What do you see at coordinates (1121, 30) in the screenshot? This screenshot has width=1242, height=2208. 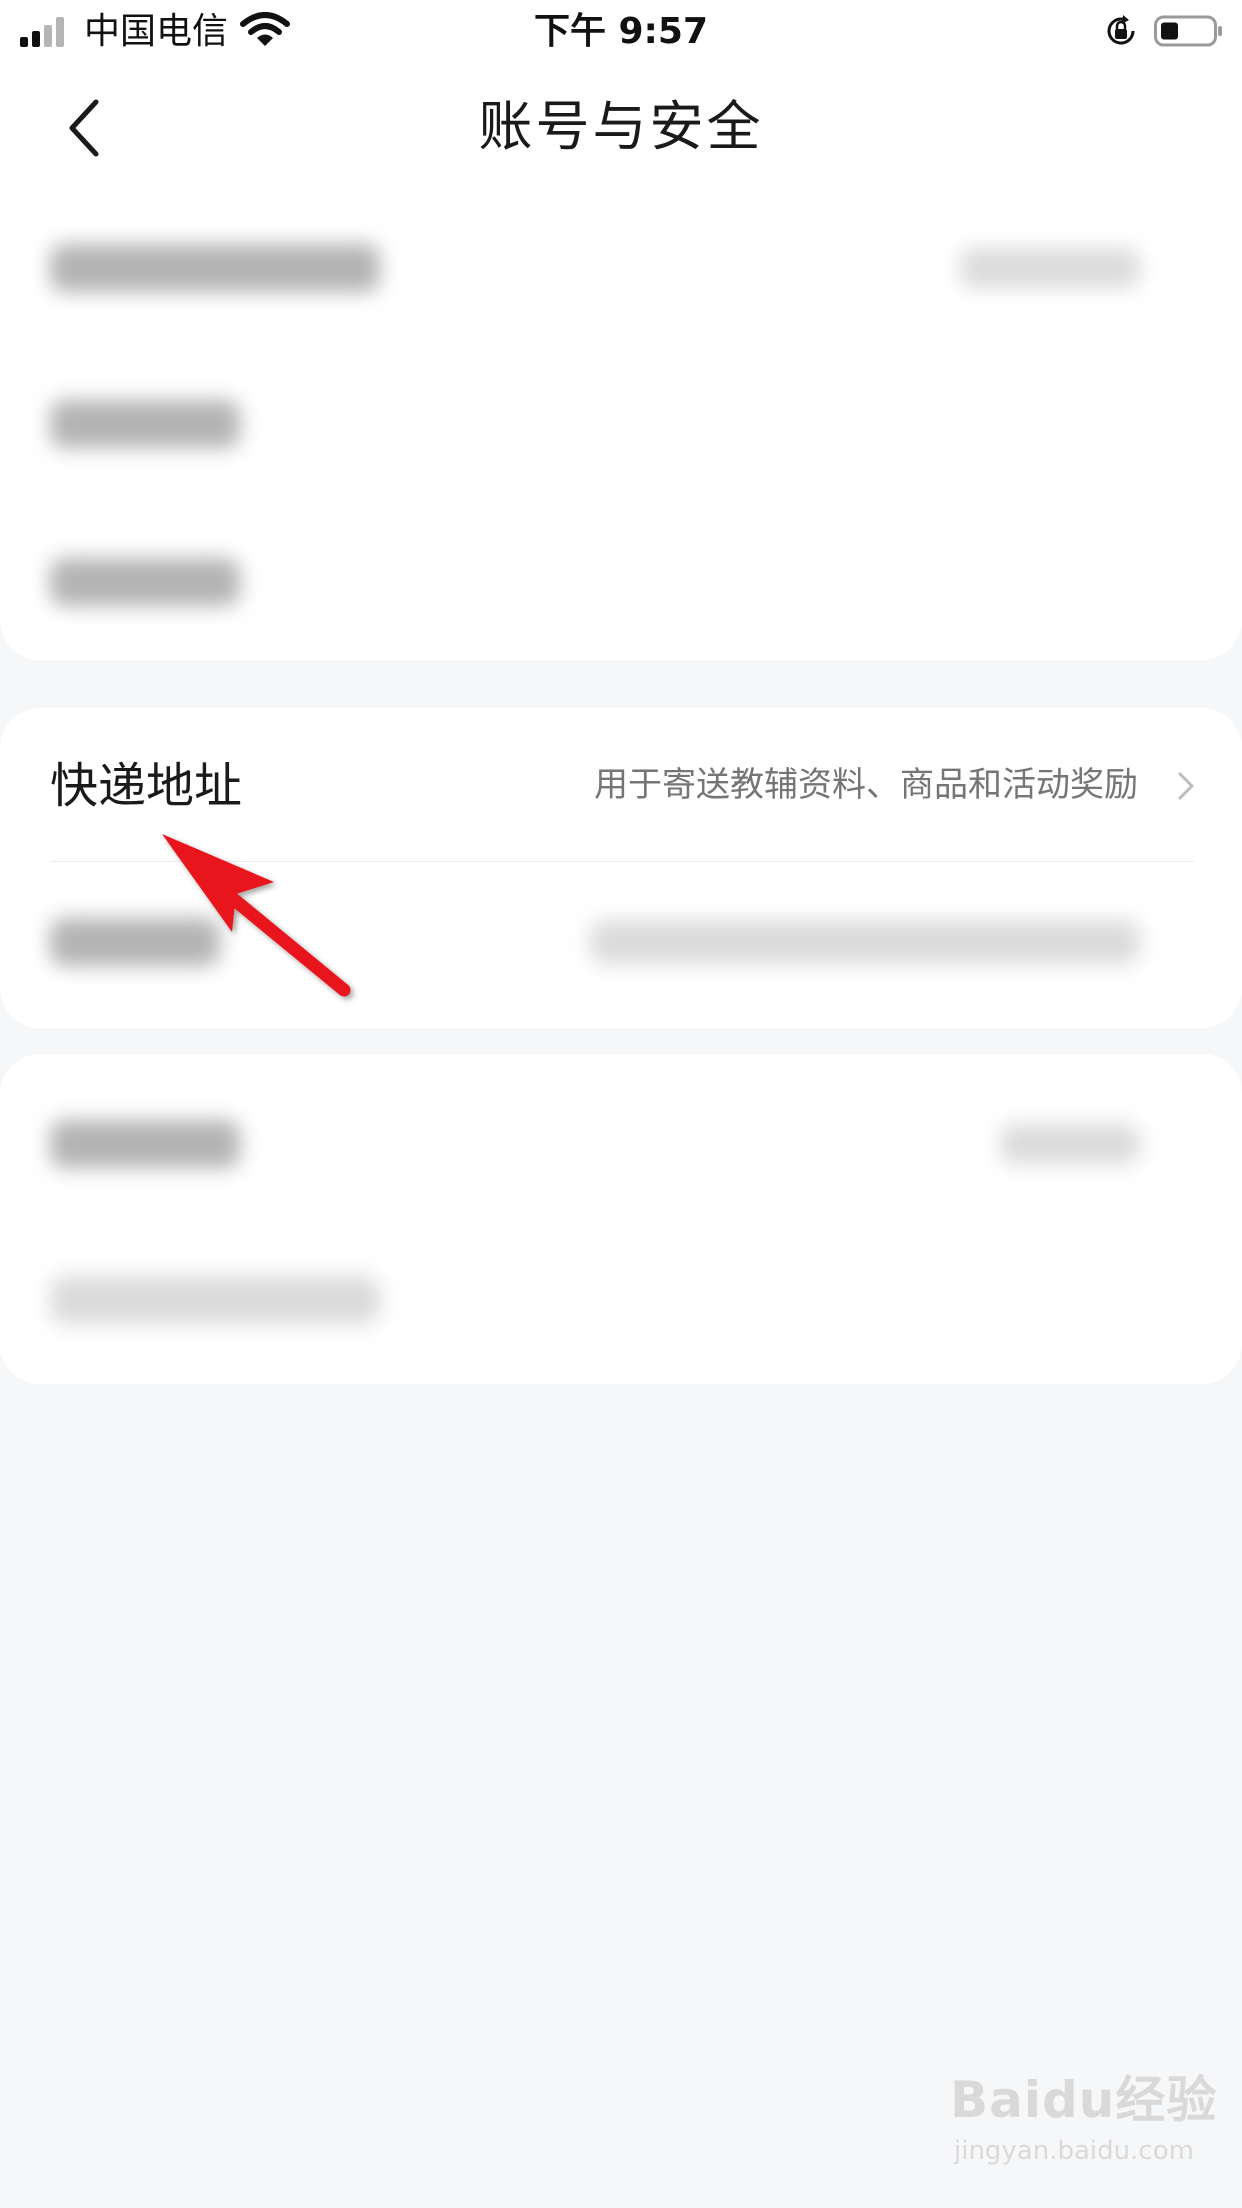 I see `orientation-lock-icon` at bounding box center [1121, 30].